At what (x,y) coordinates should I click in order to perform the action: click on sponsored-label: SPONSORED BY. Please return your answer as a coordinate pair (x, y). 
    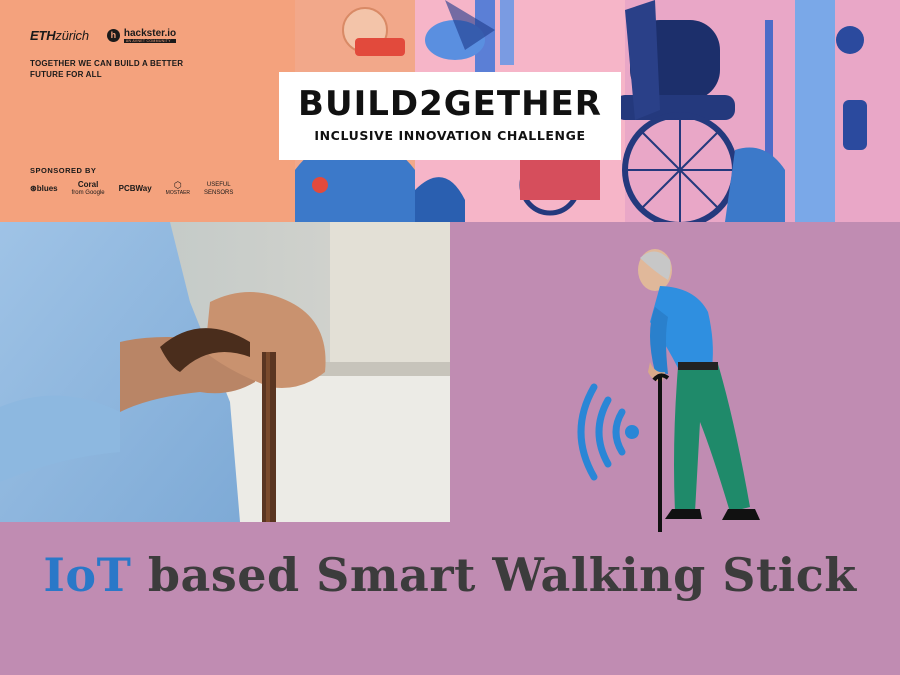
    Looking at the image, I should click on (63, 170).